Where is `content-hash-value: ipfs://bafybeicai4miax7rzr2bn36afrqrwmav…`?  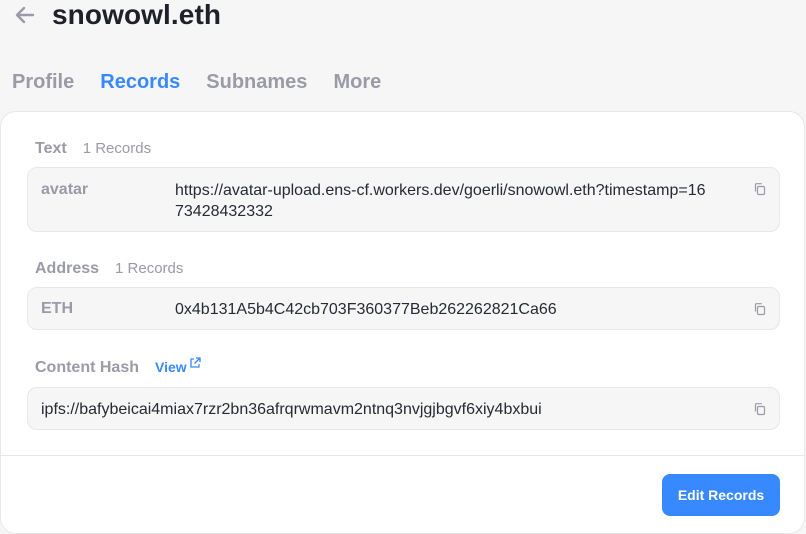 content-hash-value: ipfs://bafybeicai4miax7rzr2bn36afrqrwmav… is located at coordinates (291, 409).